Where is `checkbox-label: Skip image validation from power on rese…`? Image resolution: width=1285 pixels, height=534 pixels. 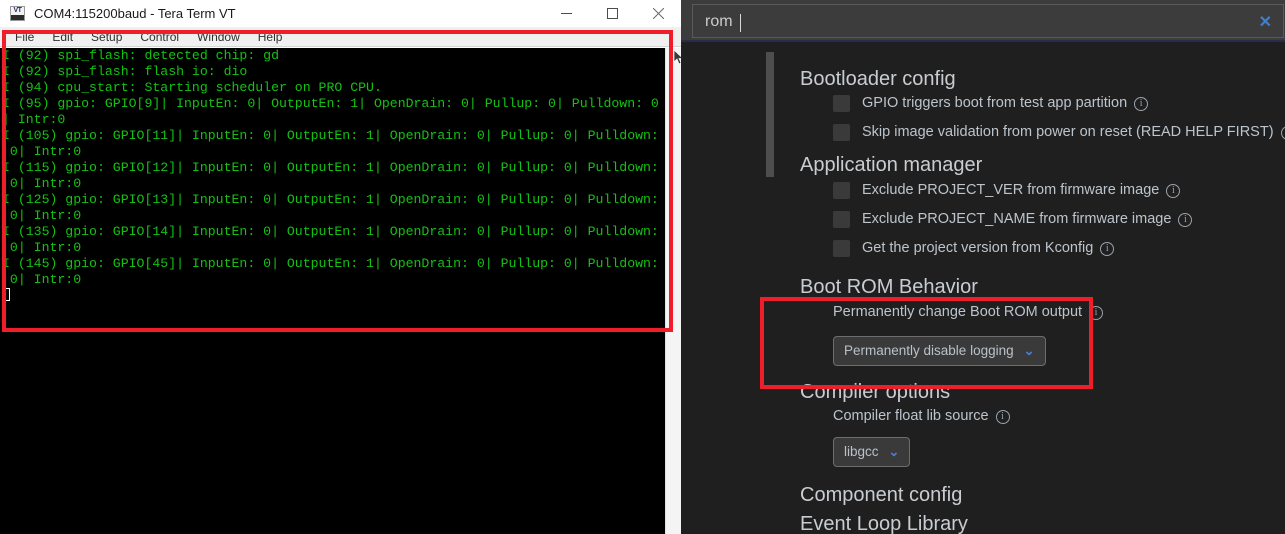
checkbox-label: Skip image validation from power on rese… is located at coordinates (1068, 132).